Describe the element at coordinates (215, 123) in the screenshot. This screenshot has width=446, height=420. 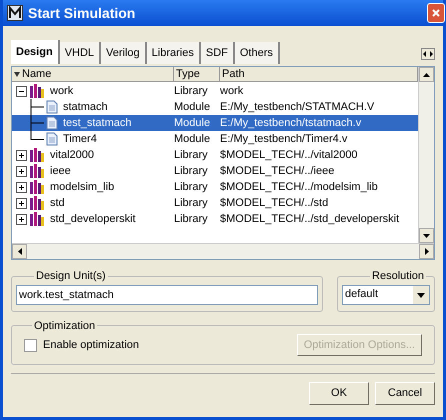
I see `tree-row: test_statmach Module E:/My_testbench/tstatmach.v` at that location.